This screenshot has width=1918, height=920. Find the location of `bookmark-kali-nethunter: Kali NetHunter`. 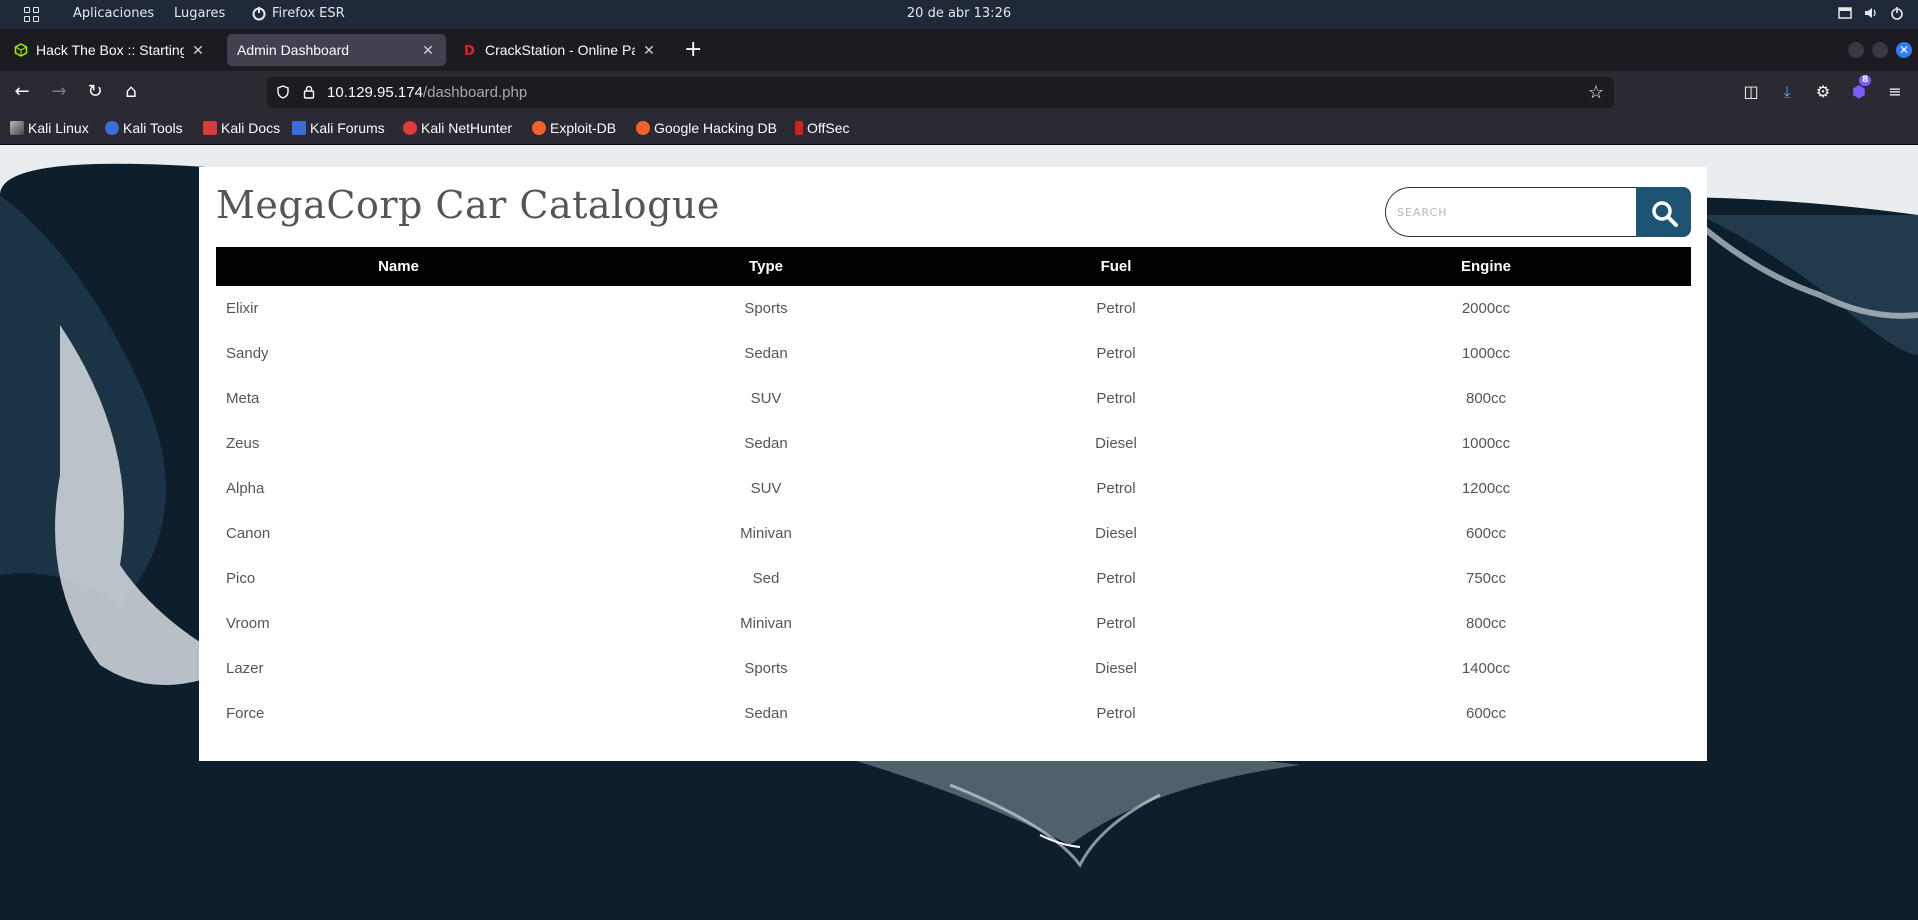

bookmark-kali-nethunter: Kali NetHunter is located at coordinates (457, 128).